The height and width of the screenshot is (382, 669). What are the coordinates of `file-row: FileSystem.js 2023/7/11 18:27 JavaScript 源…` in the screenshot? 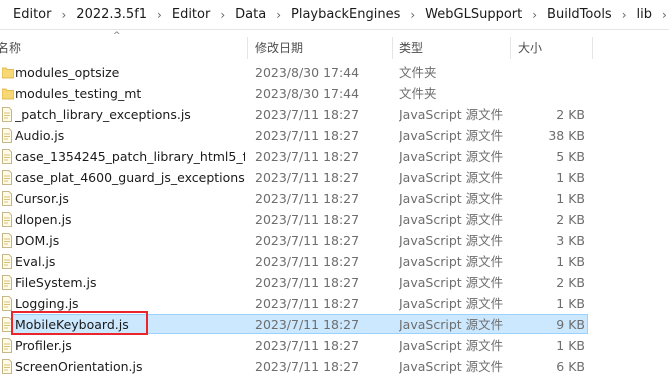 It's located at (334, 282).